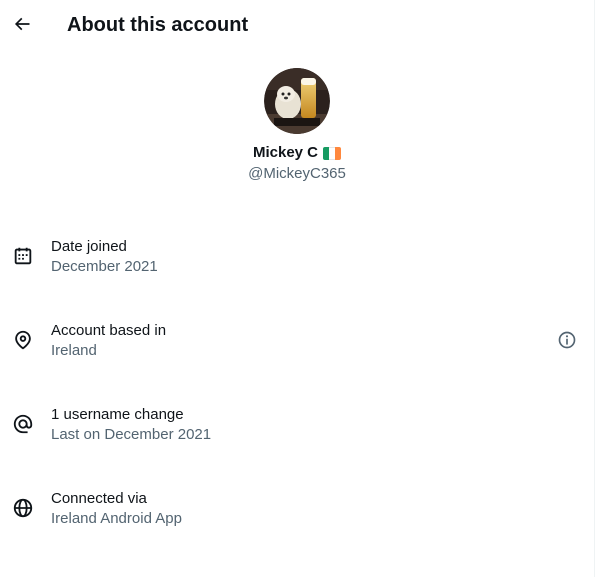 The height and width of the screenshot is (577, 602). Describe the element at coordinates (567, 340) in the screenshot. I see `info-circle-icon` at that location.